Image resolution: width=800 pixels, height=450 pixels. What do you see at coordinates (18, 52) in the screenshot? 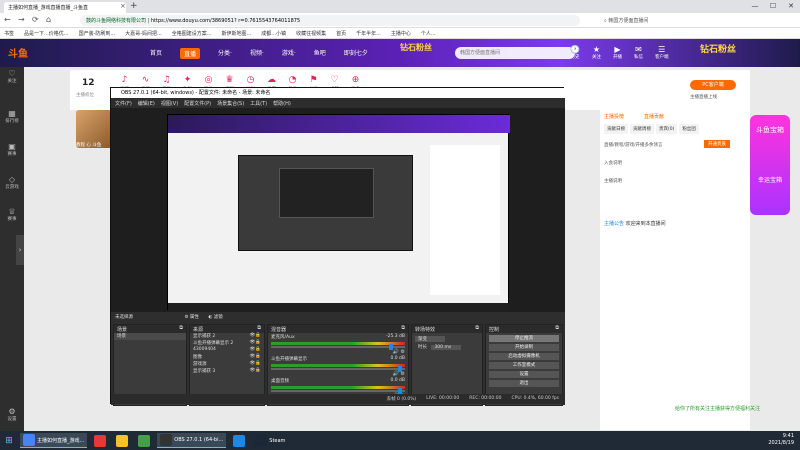
I see `douyu-logo: 斗鱼` at bounding box center [18, 52].